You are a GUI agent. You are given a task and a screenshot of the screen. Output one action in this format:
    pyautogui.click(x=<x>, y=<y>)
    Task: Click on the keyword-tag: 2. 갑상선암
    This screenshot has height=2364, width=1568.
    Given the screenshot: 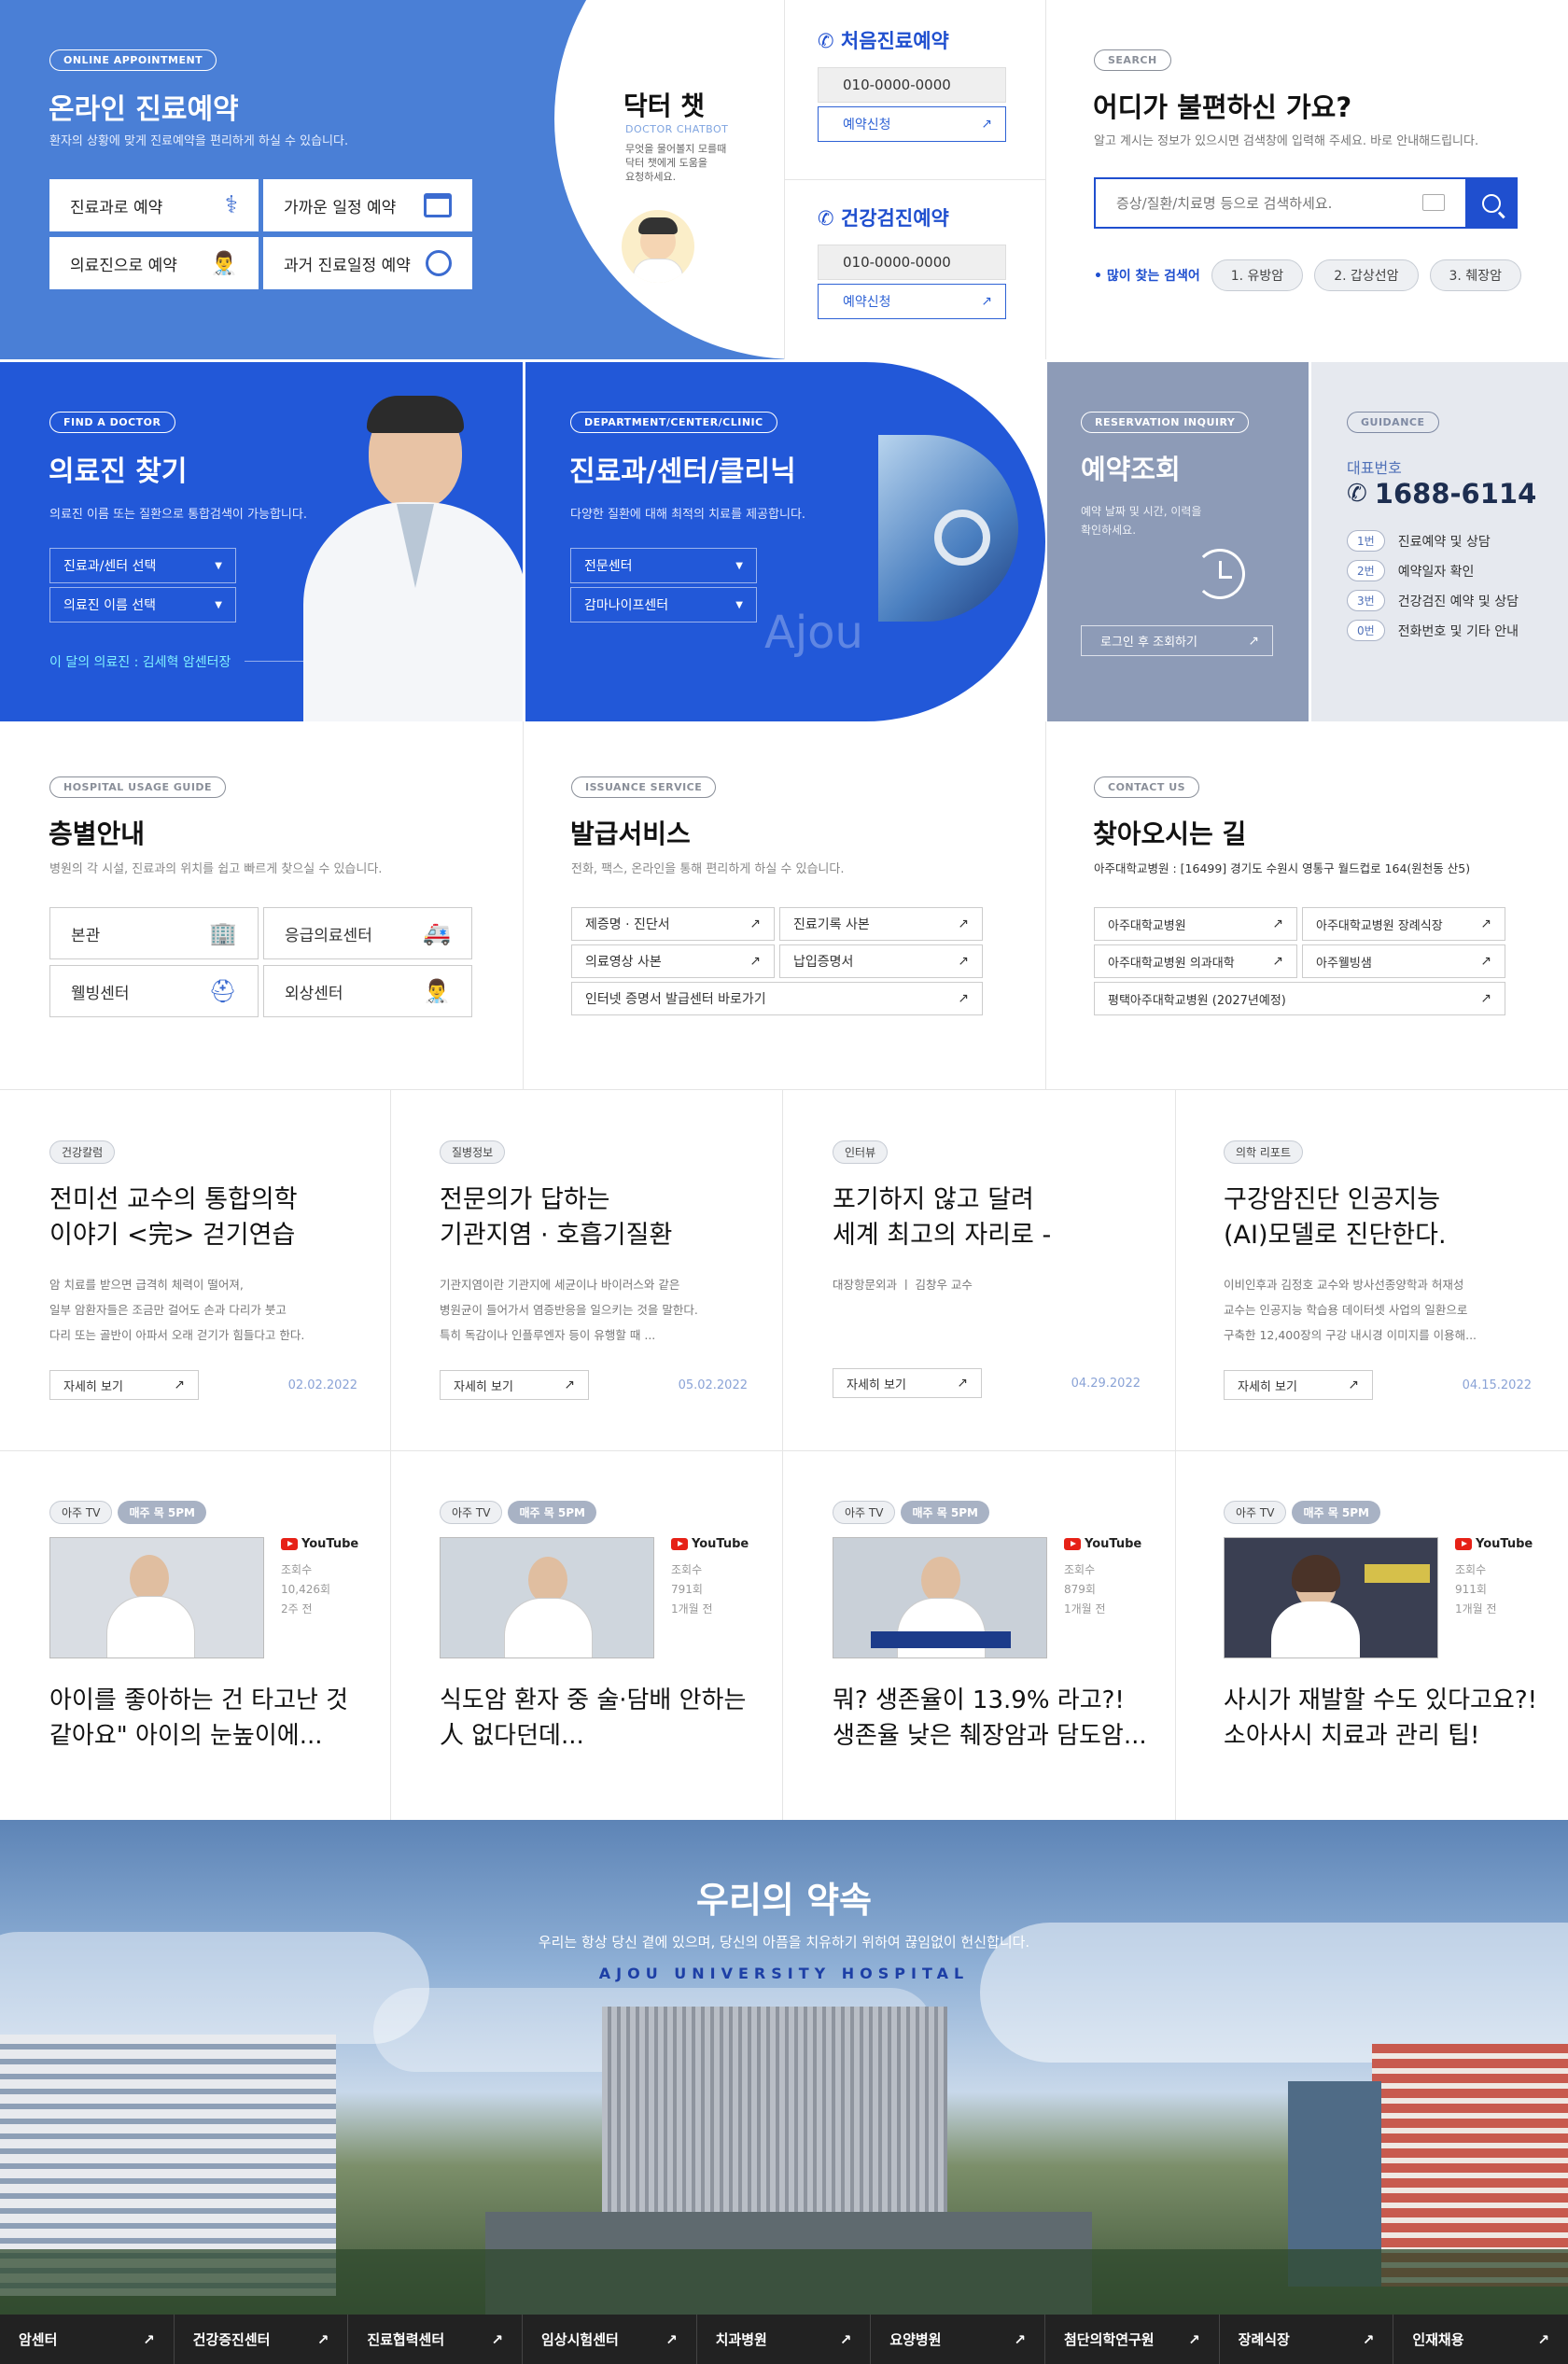 What is the action you would take?
    pyautogui.click(x=1366, y=275)
    